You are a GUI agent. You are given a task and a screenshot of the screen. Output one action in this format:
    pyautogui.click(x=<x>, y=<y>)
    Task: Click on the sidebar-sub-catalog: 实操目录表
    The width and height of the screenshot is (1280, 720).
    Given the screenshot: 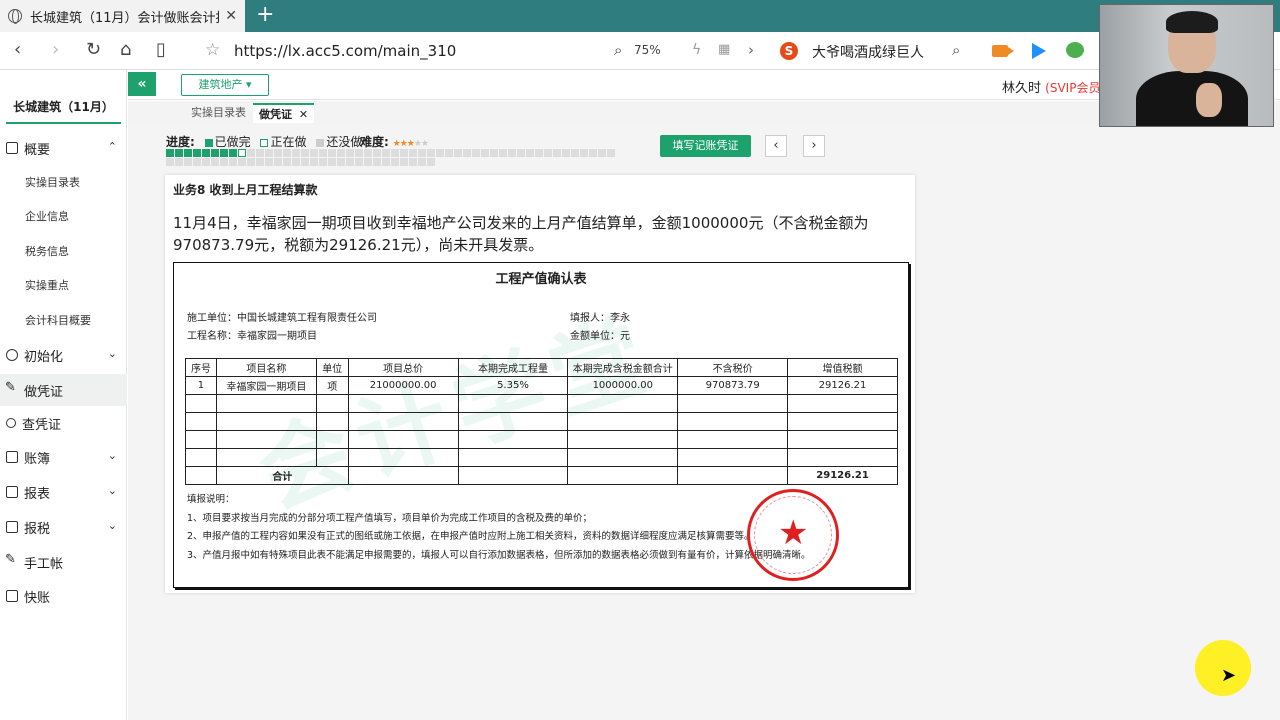 What is the action you would take?
    pyautogui.click(x=63, y=182)
    